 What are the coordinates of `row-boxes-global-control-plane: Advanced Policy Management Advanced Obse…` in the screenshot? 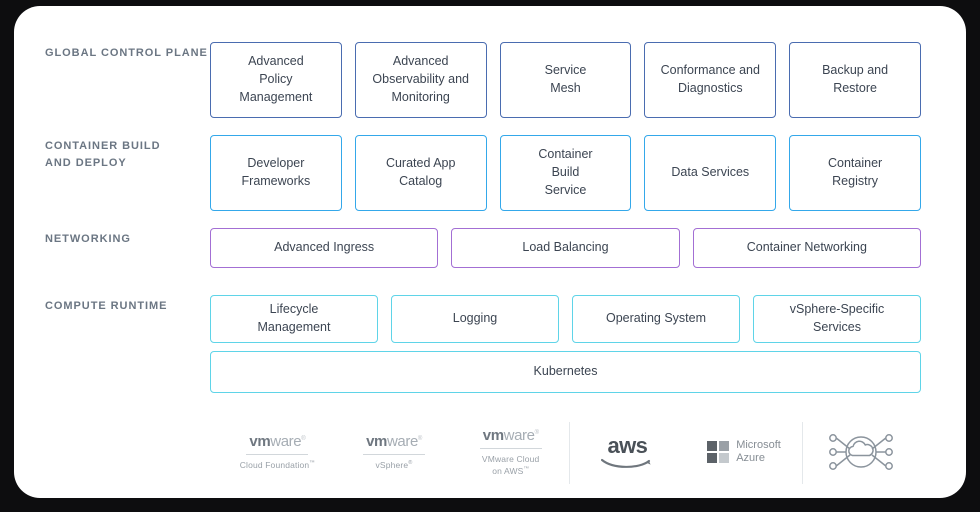 It's located at (588, 80).